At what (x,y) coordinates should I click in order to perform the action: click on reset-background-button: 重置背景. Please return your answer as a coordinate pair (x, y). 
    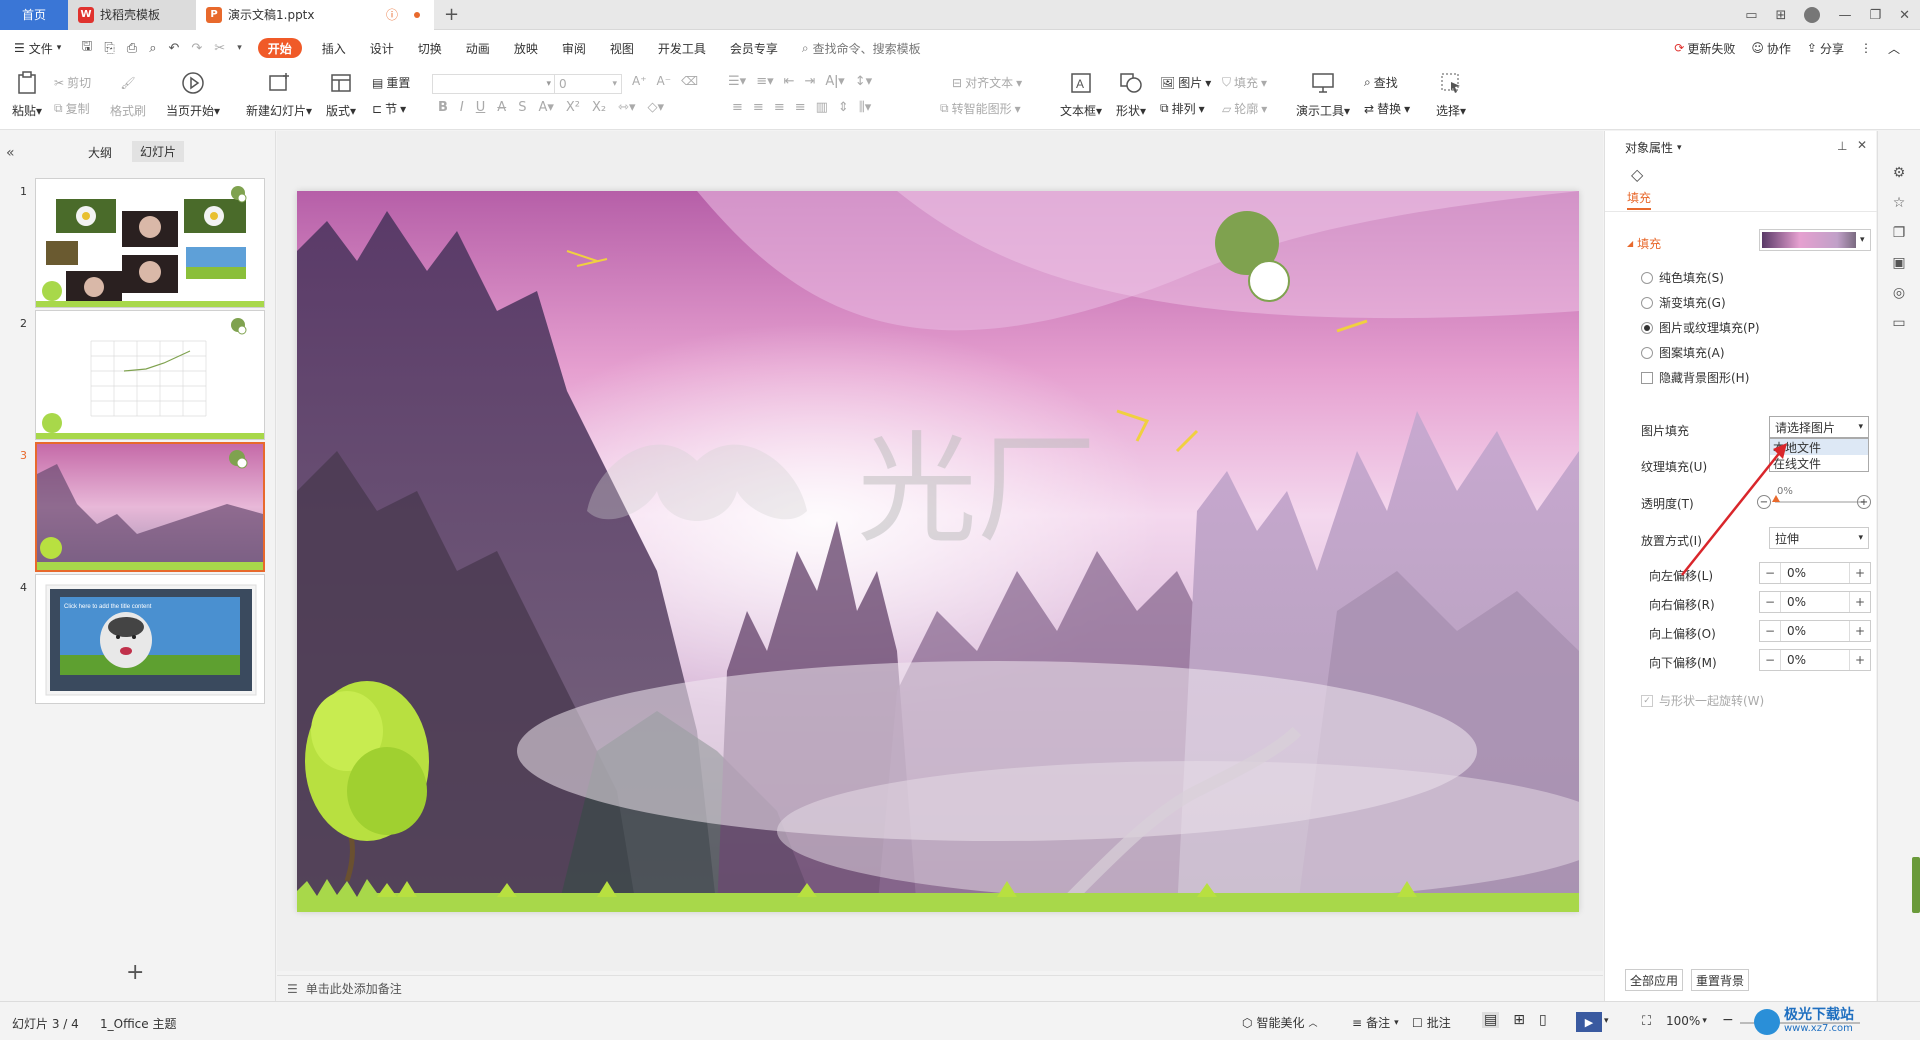
    Looking at the image, I should click on (1720, 980).